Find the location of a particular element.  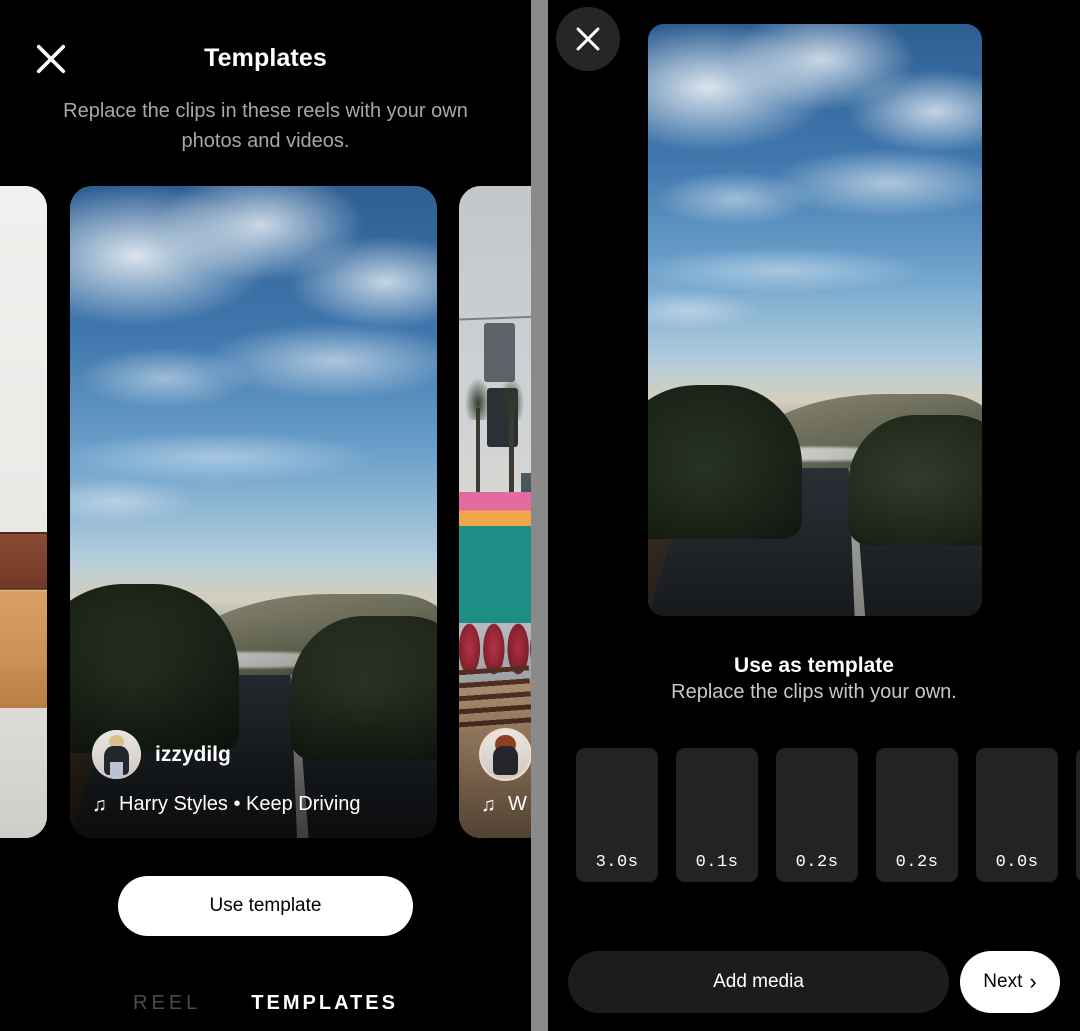

card-author is located at coordinates (506, 754).